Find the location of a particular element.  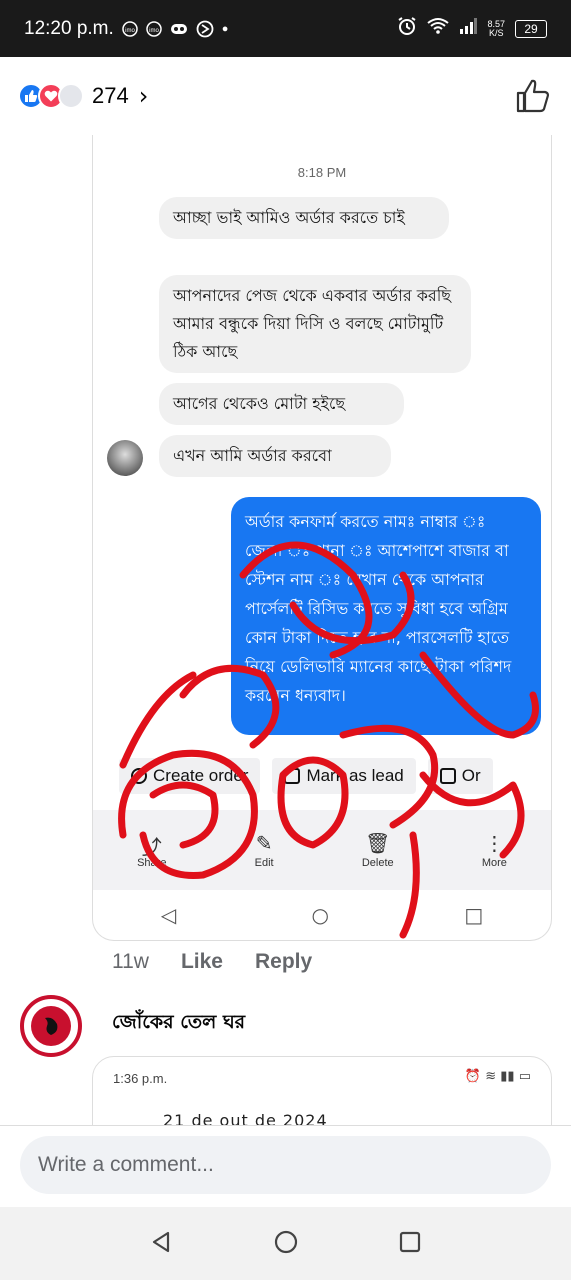

like-link: Like is located at coordinates (202, 962).